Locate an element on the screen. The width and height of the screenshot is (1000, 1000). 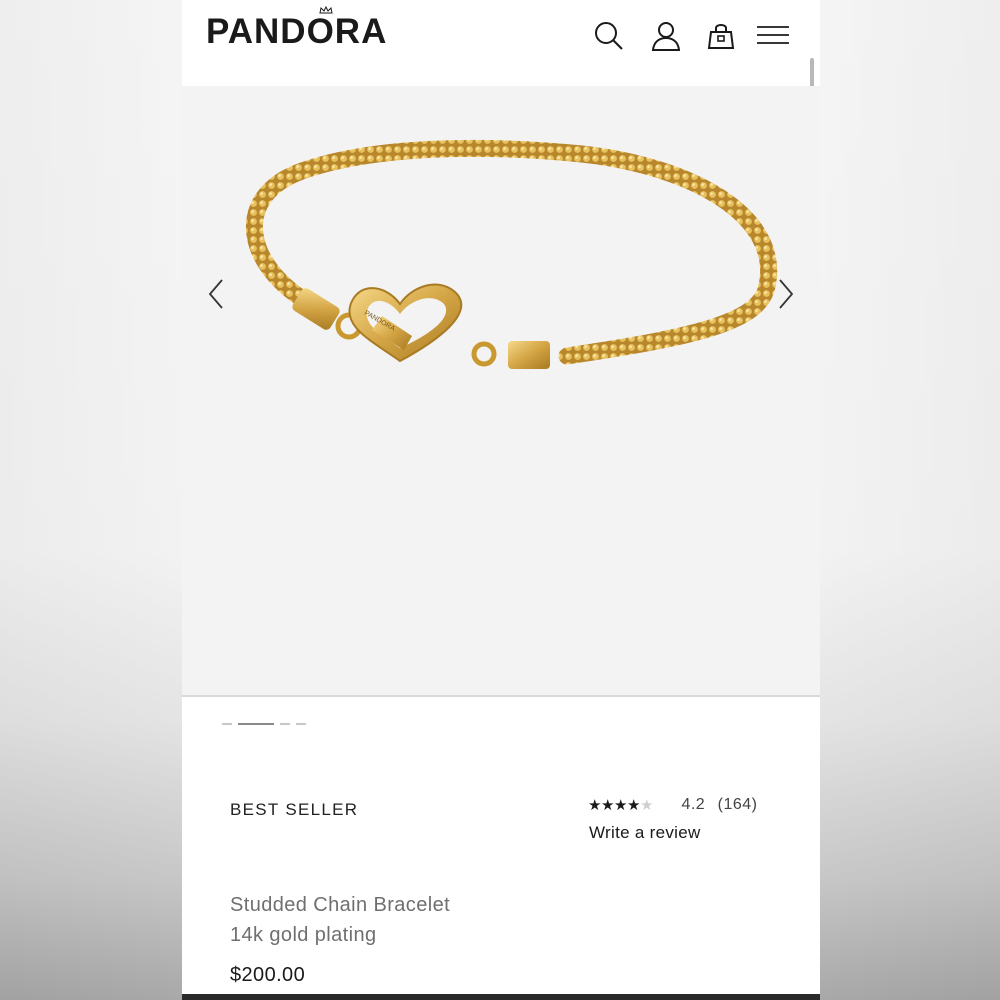
studded-chain-bracelet-image: PANDORA is located at coordinates (512, 254).